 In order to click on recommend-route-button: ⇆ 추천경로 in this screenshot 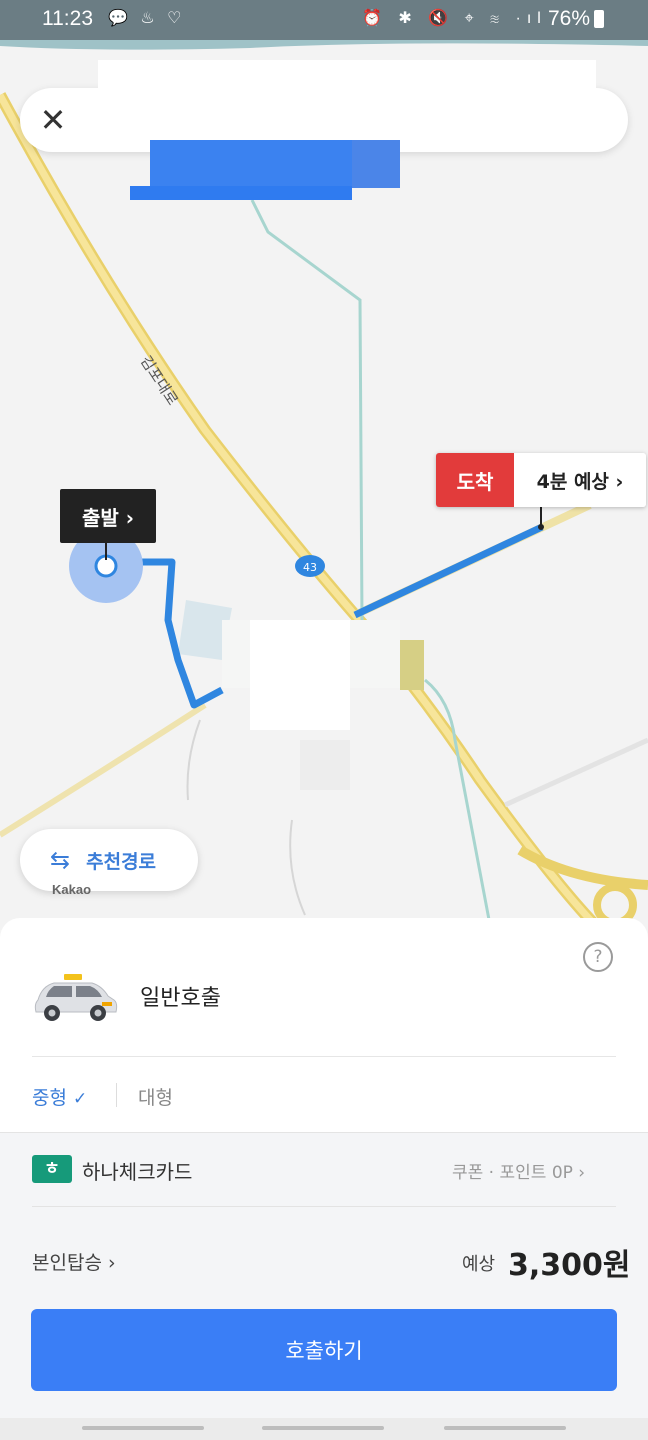, I will do `click(109, 860)`.